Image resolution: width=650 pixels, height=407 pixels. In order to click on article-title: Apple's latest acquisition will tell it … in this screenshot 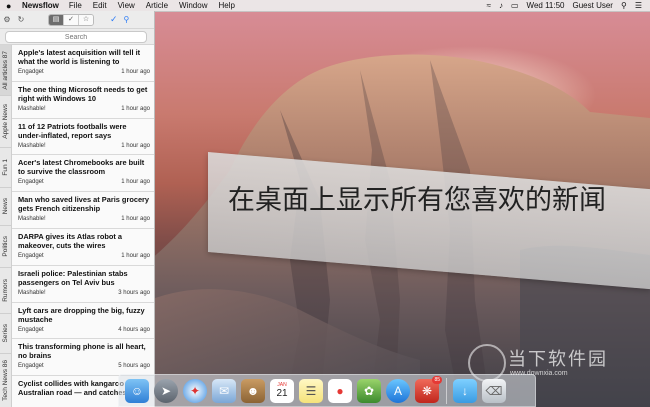, I will do `click(79, 57)`.